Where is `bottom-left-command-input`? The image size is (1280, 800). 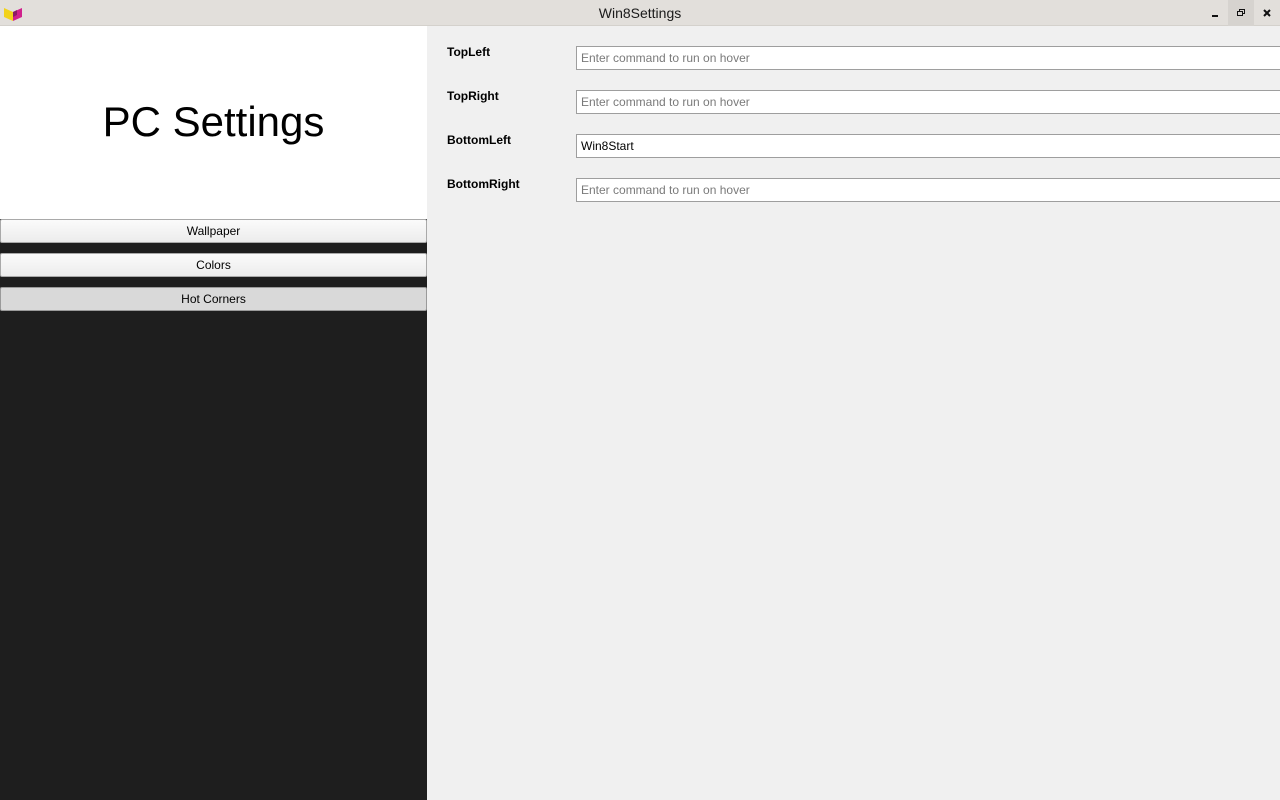 bottom-left-command-input is located at coordinates (928, 146).